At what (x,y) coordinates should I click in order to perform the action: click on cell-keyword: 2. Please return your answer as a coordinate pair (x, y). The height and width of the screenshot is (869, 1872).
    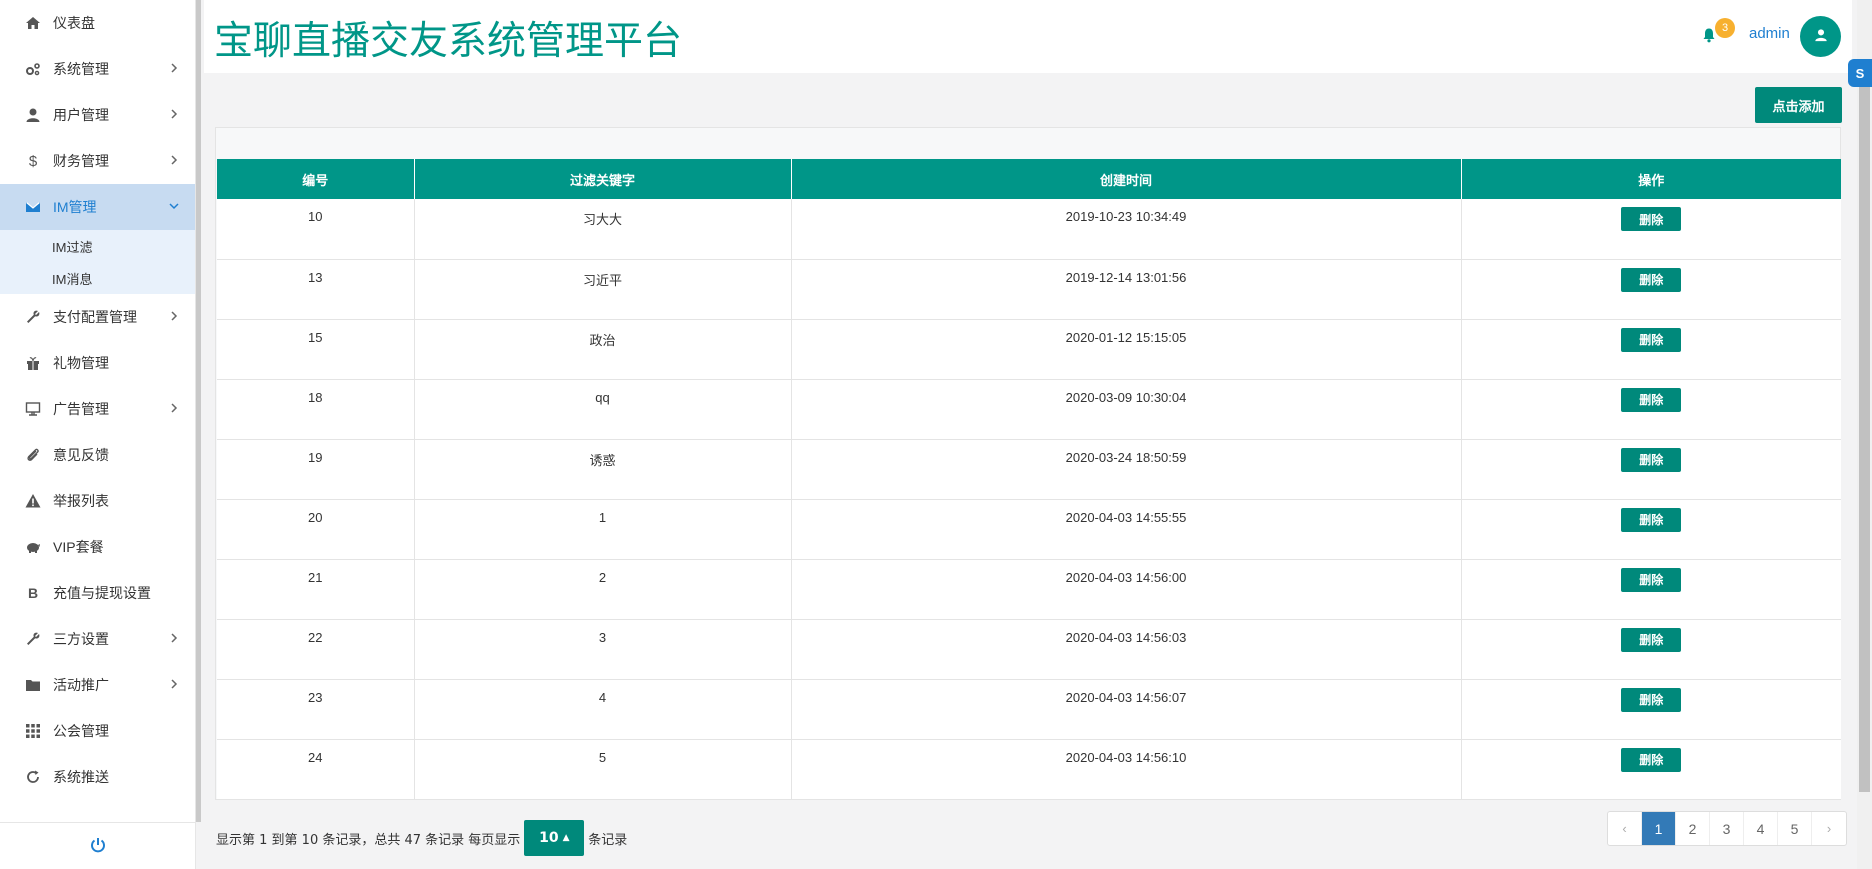
    Looking at the image, I should click on (603, 589).